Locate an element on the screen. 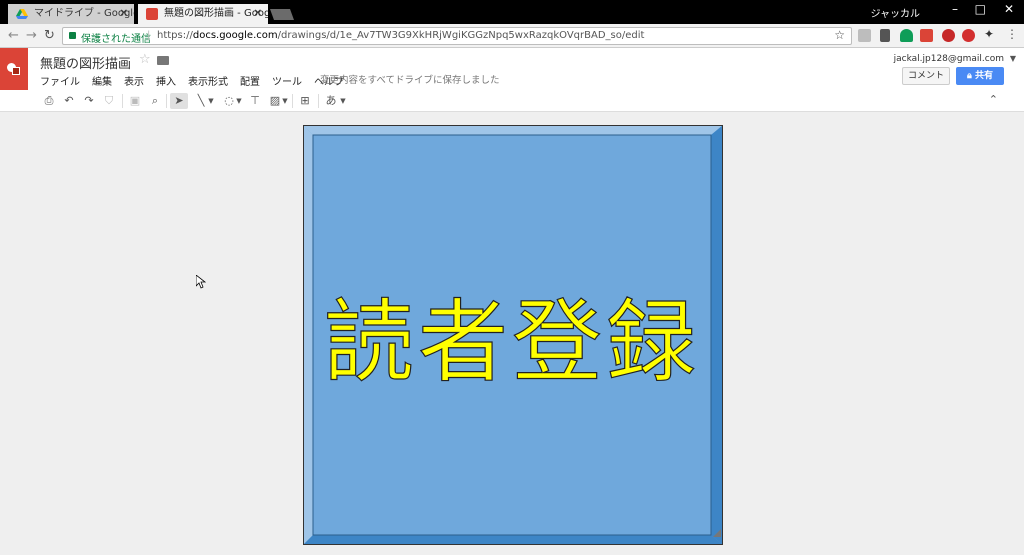 This screenshot has width=1024, height=555. back-icon: ← is located at coordinates (13, 35).